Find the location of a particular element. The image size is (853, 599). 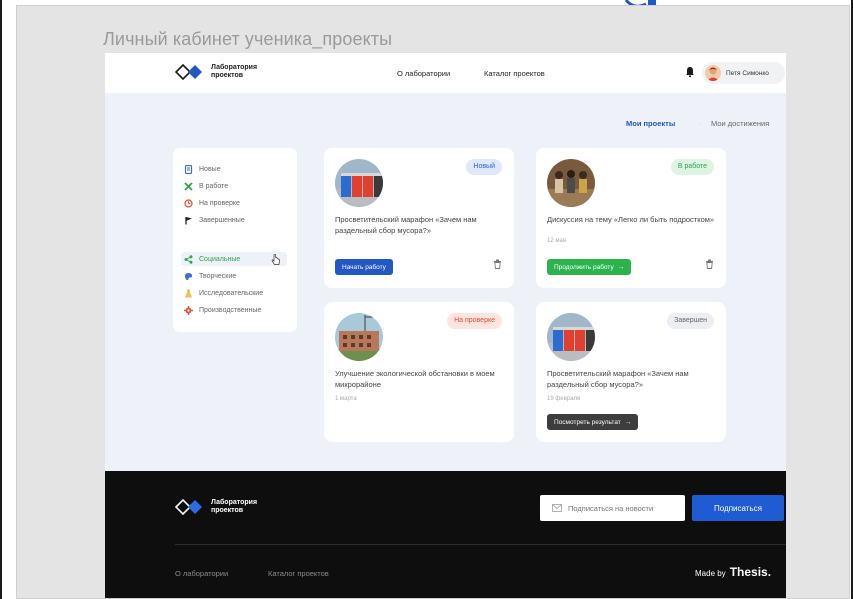

sidebar-item-production: Производственные is located at coordinates (234, 310).